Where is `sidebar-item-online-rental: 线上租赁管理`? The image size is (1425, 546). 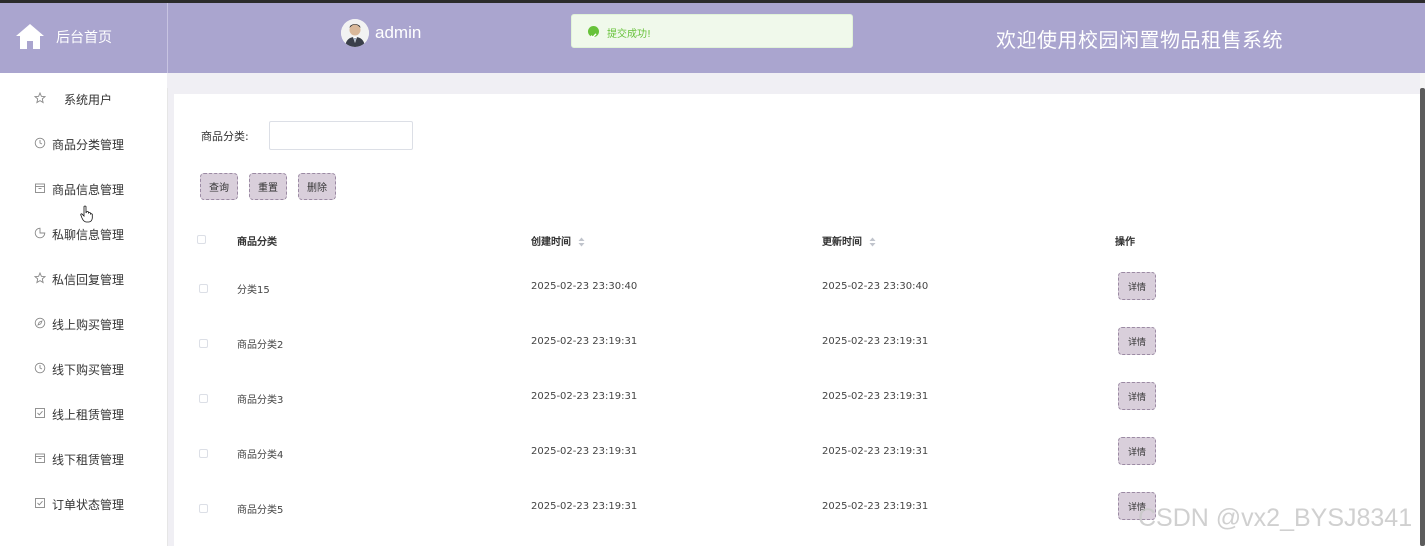
sidebar-item-online-rental: 线上租赁管理 is located at coordinates (83, 413).